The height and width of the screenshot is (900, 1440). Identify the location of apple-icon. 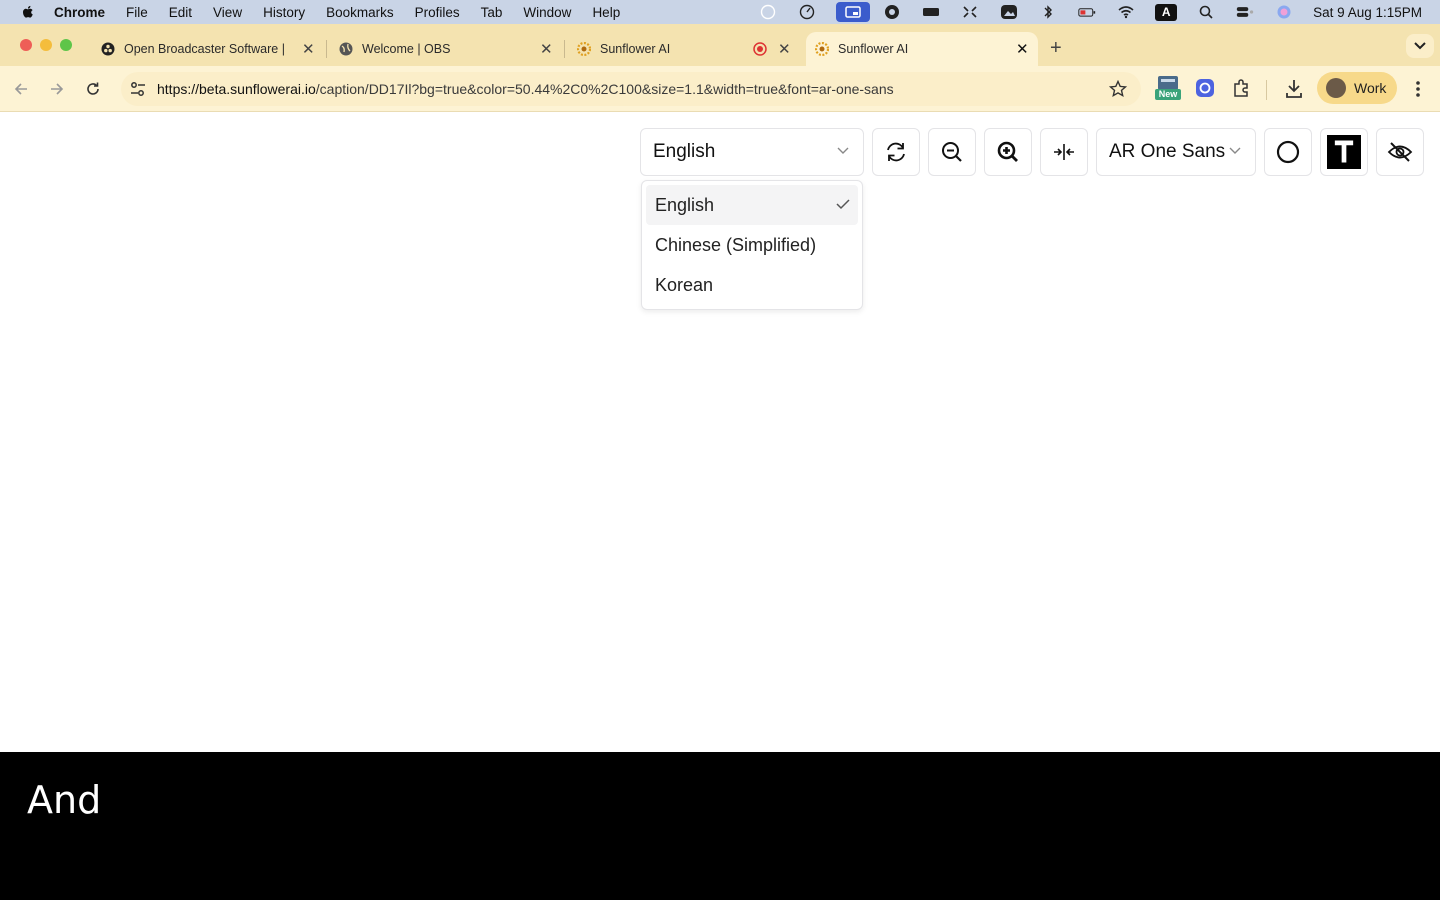
(28, 12).